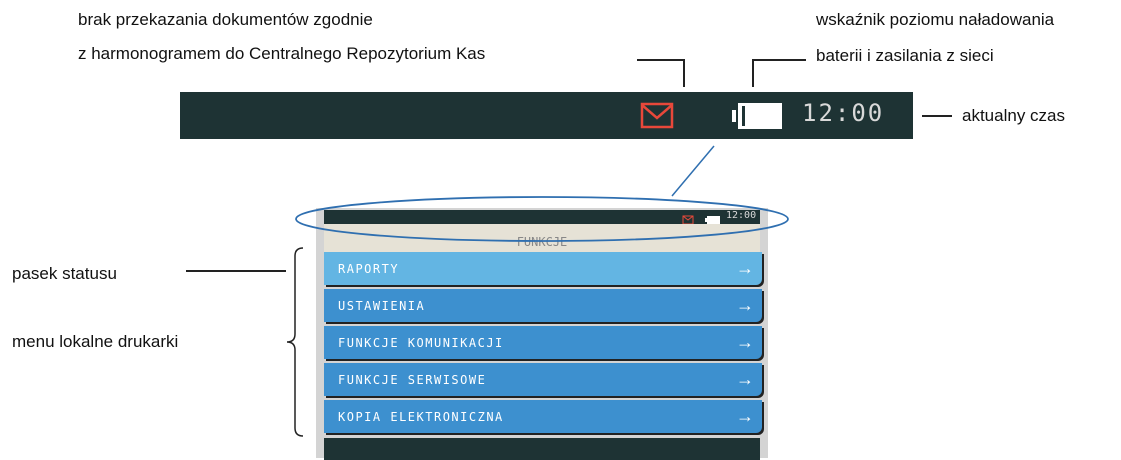 Image resolution: width=1121 pixels, height=460 pixels. Describe the element at coordinates (542, 219) in the screenshot. I see `highlight-ellipse` at that location.